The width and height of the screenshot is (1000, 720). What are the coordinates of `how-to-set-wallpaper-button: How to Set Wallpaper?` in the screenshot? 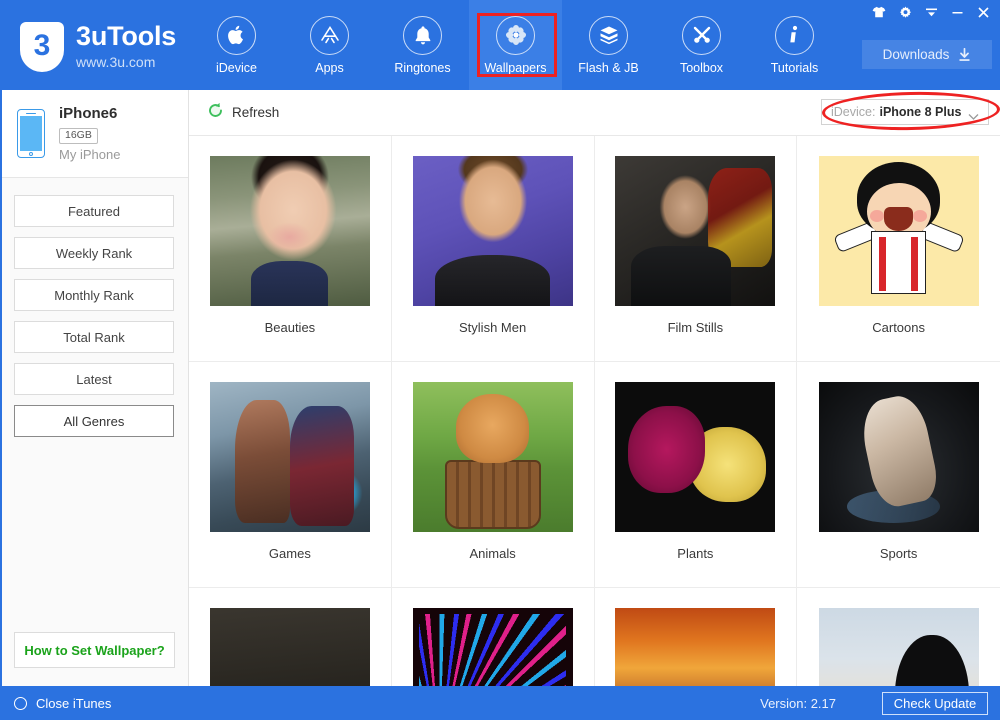 It's located at (94, 650).